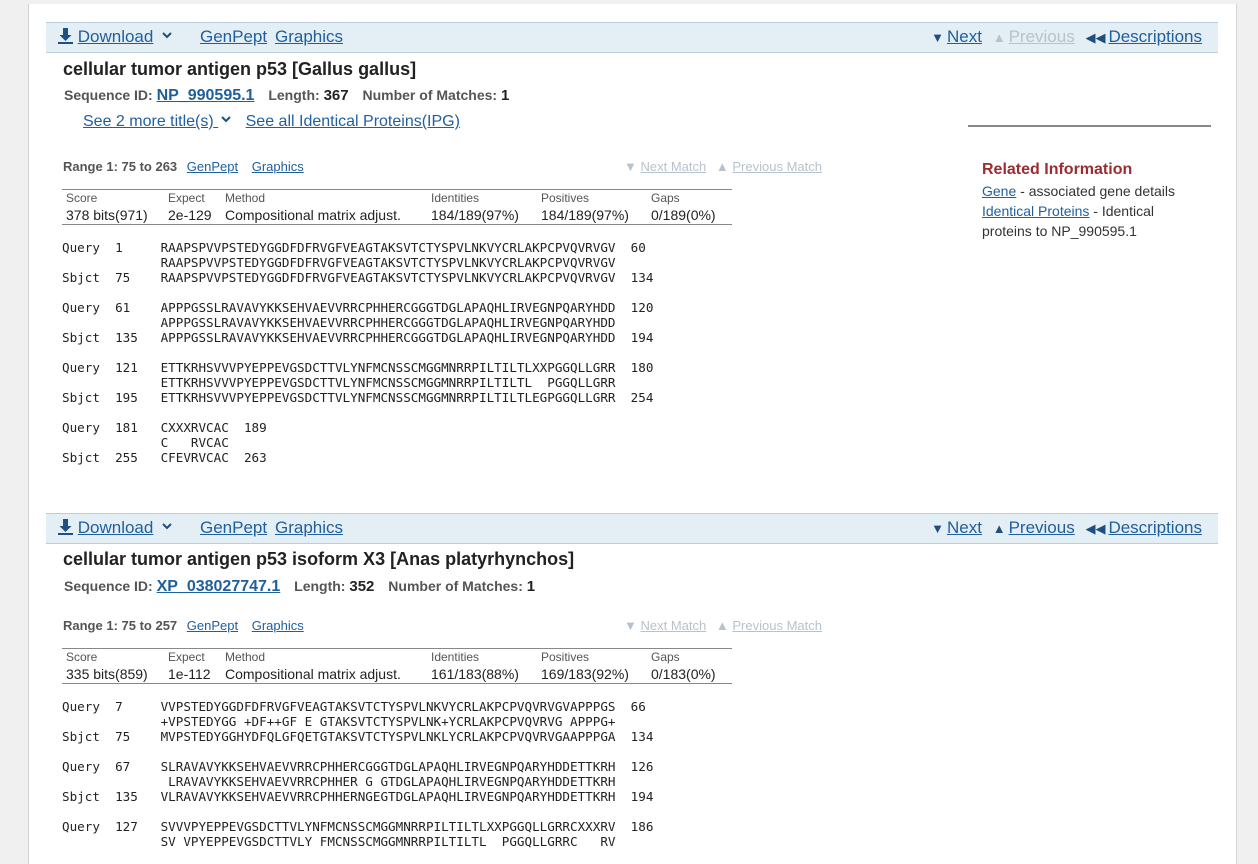  Describe the element at coordinates (107, 674) in the screenshot. I see `score-value: 335 bits(859)` at that location.